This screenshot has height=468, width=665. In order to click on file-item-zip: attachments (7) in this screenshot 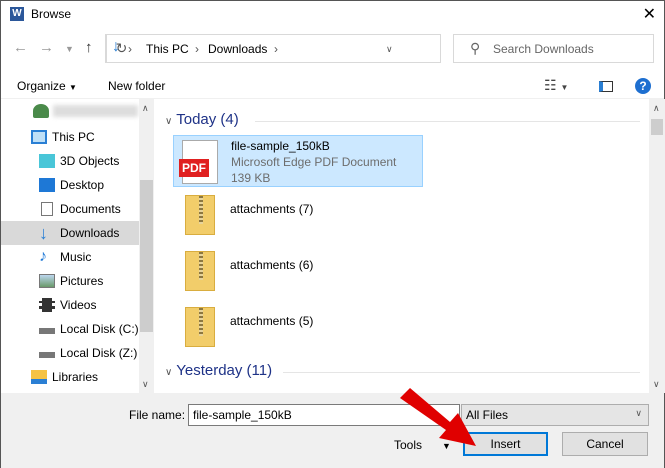, I will do `click(298, 217)`.